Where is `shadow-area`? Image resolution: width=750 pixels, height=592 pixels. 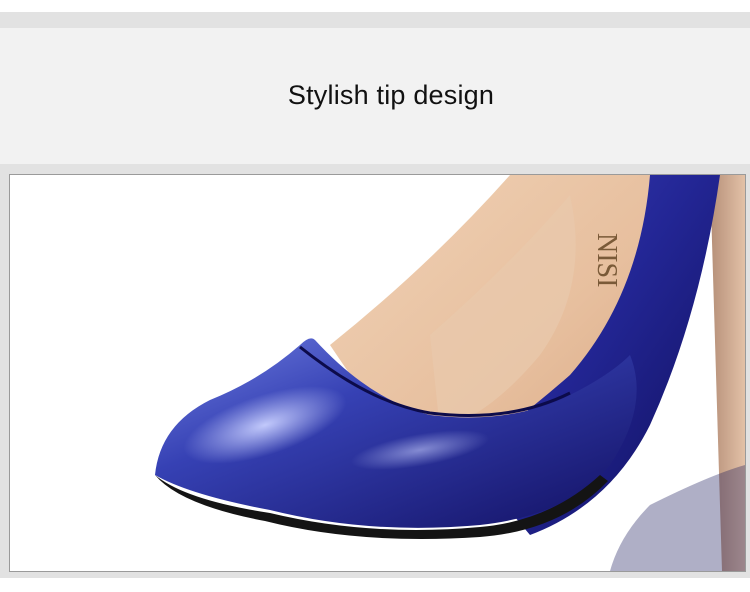 shadow-area is located at coordinates (677, 518).